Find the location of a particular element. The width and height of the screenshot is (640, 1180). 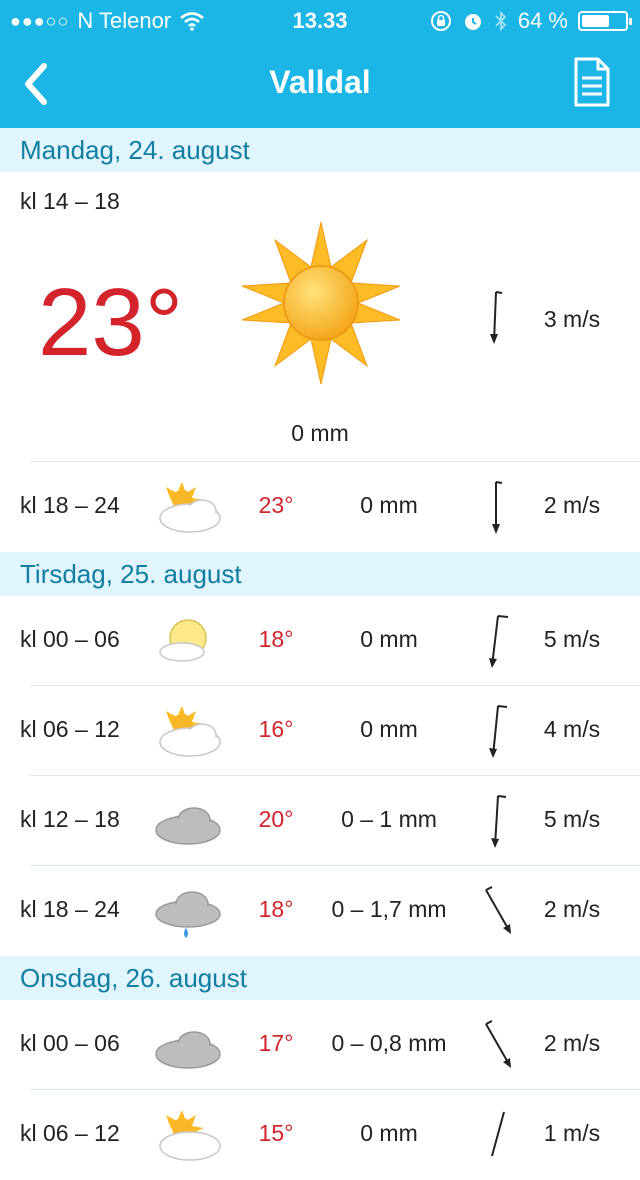

forecast-row: kl 00 – 06 18° 0 mm 5 m/s is located at coordinates (320, 641).